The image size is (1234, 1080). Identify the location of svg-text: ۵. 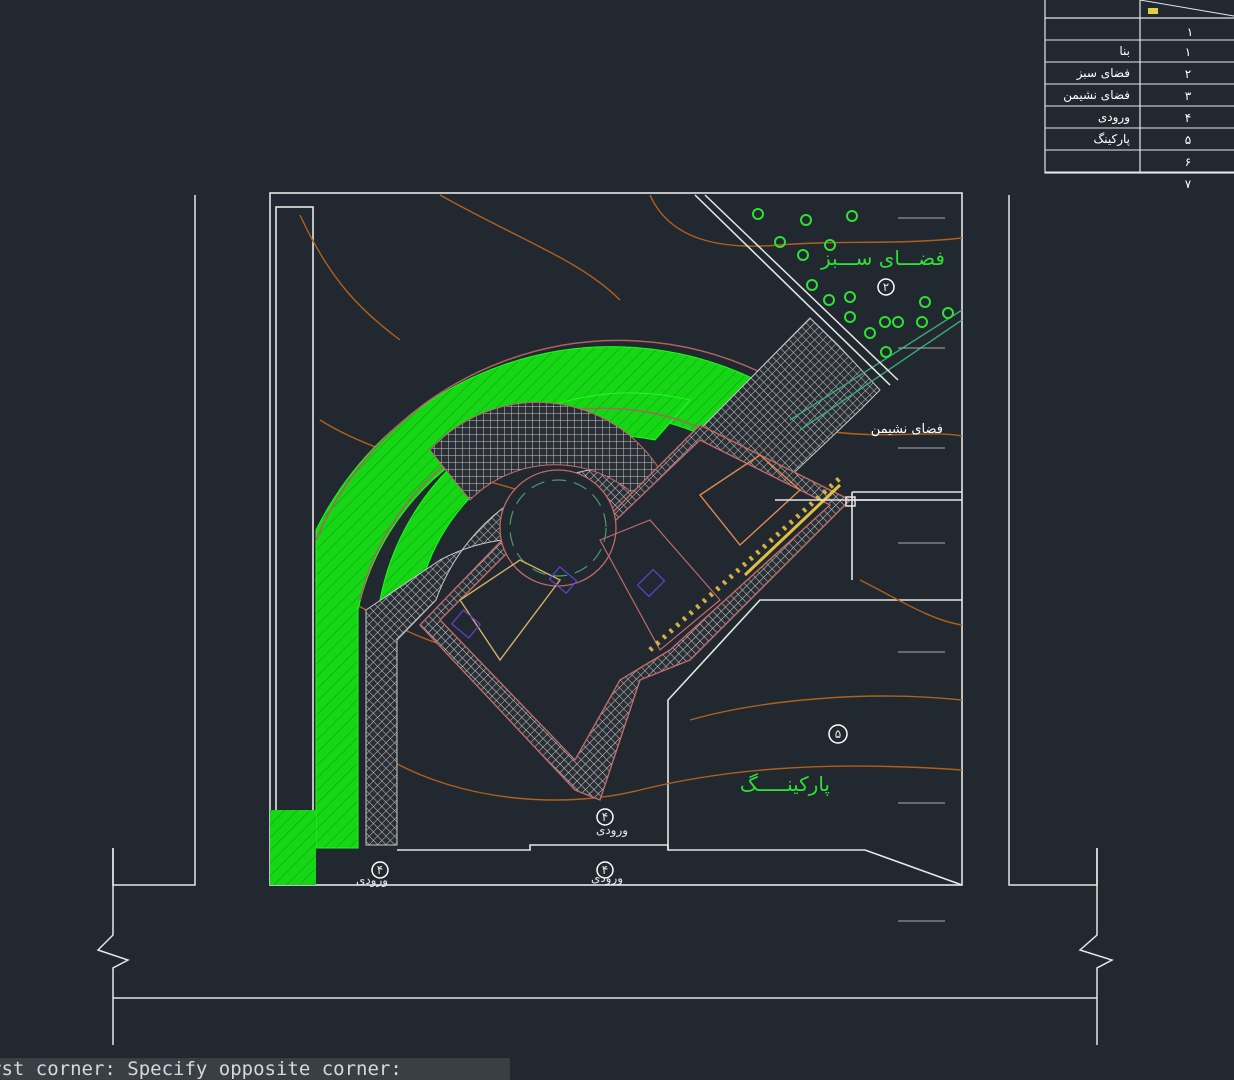
(838, 734).